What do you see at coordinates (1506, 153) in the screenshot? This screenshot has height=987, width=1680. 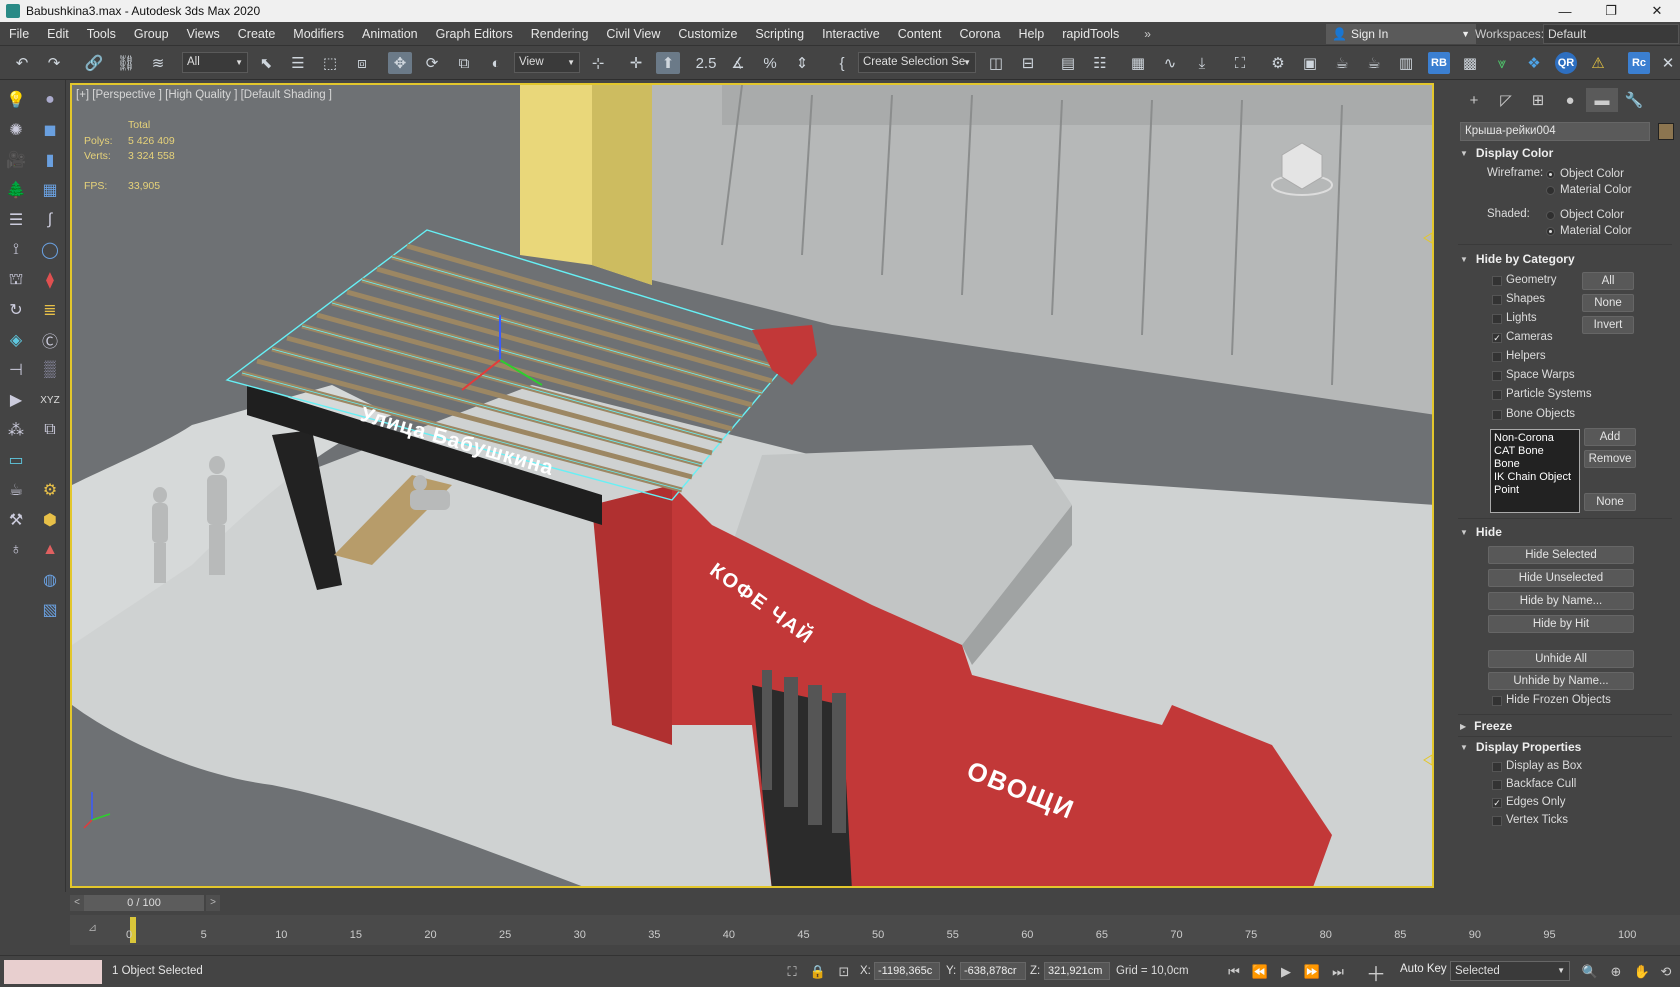 I see `display-color-rollout: ▼ Display Color` at bounding box center [1506, 153].